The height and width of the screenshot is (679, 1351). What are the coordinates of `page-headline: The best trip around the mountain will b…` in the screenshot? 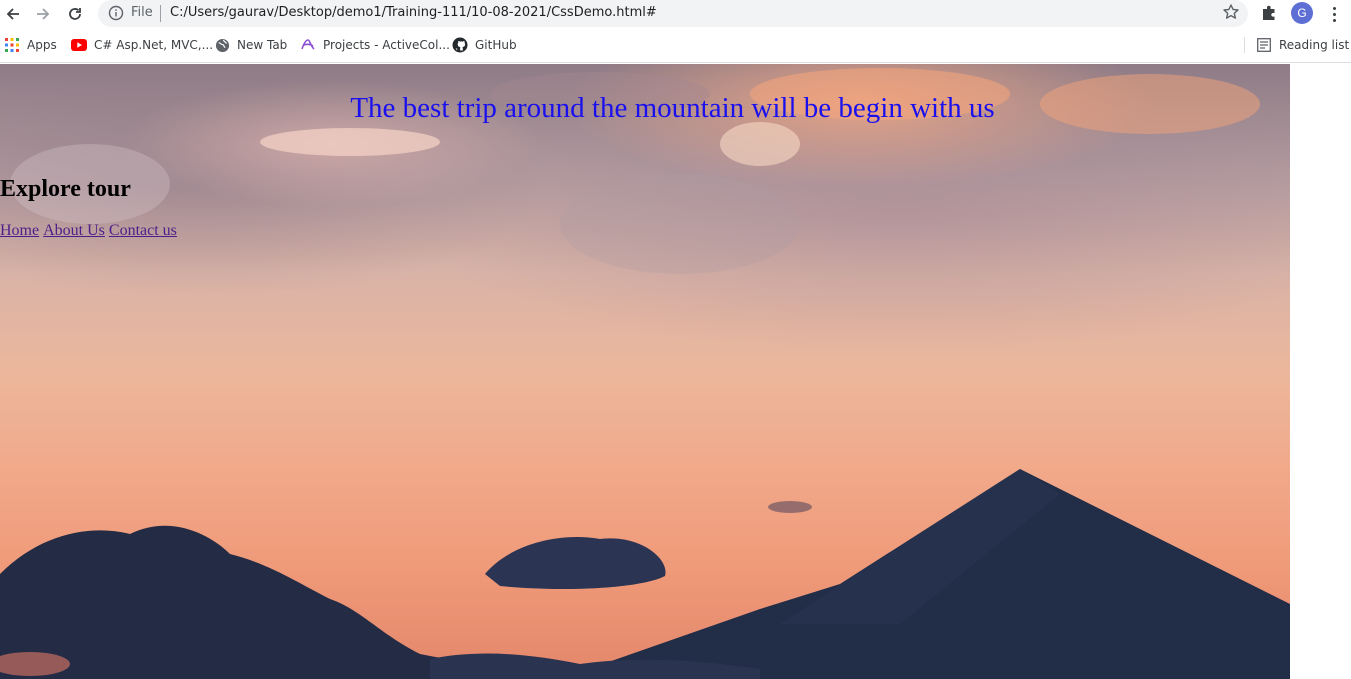 It's located at (672, 108).